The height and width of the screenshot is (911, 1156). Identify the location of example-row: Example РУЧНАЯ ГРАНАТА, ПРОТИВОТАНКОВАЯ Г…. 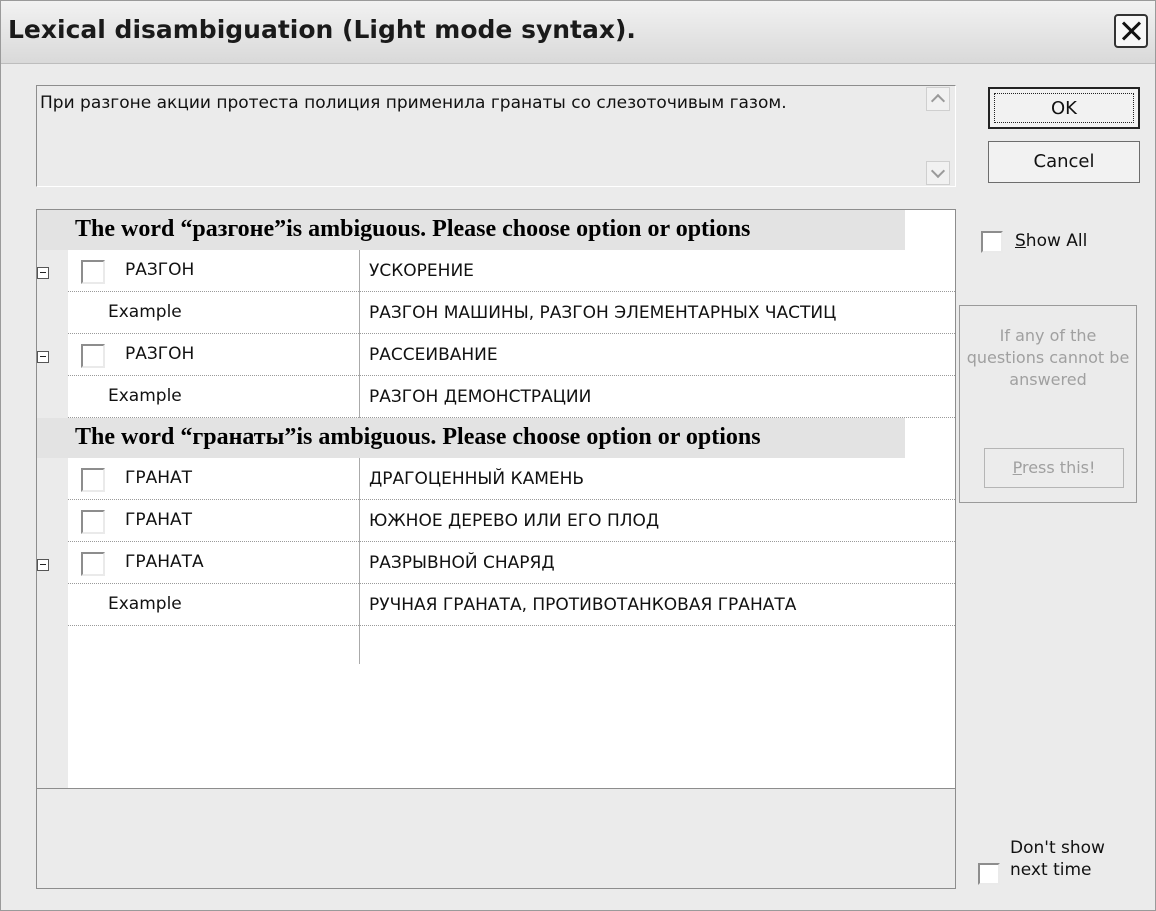
(496, 605).